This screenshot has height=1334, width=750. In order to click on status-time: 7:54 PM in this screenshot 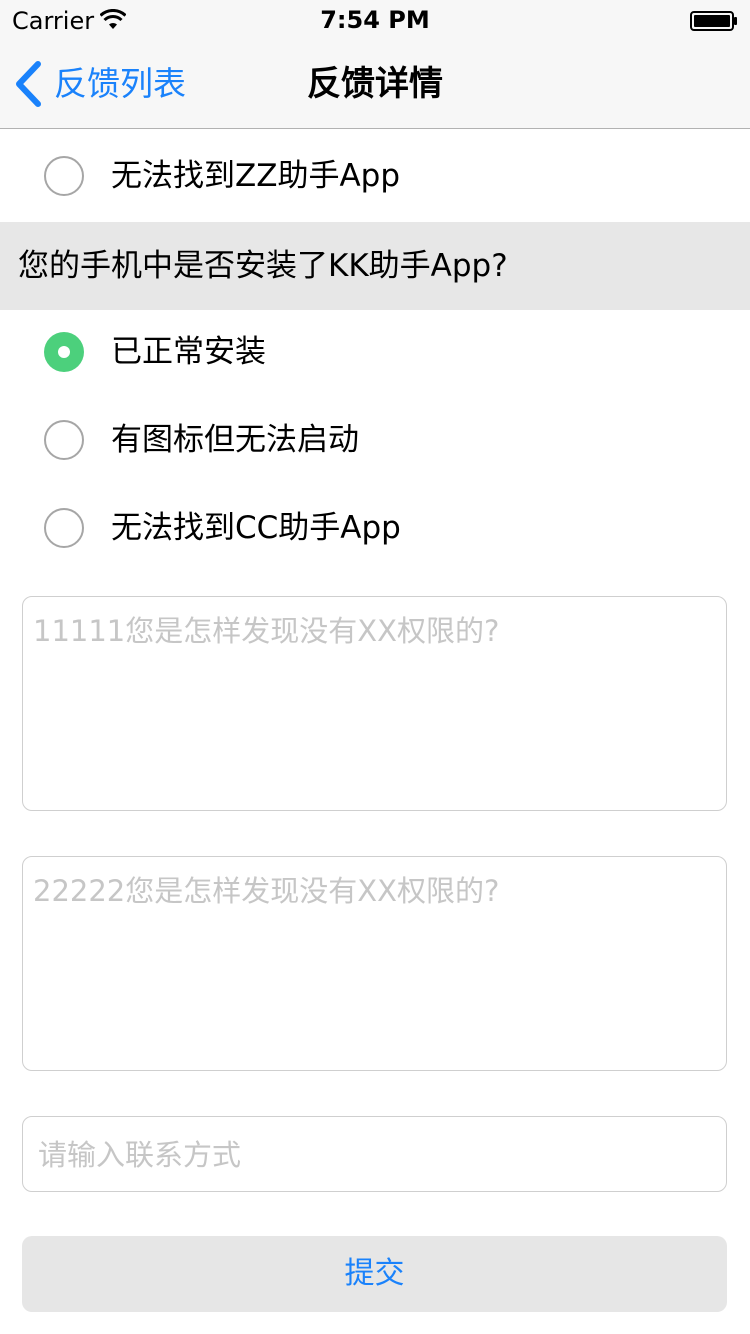, I will do `click(375, 20)`.